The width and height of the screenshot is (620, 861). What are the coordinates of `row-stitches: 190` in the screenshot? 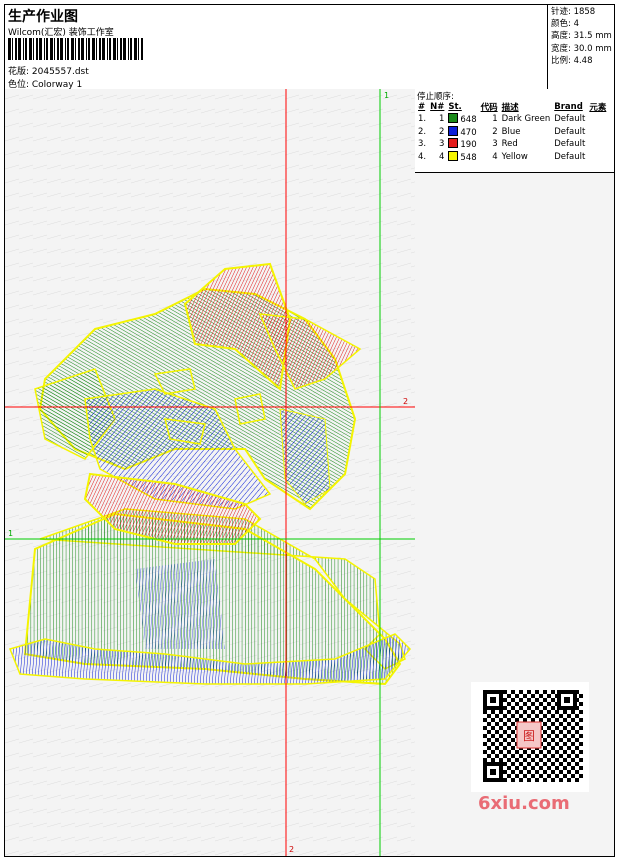 It's located at (462, 144).